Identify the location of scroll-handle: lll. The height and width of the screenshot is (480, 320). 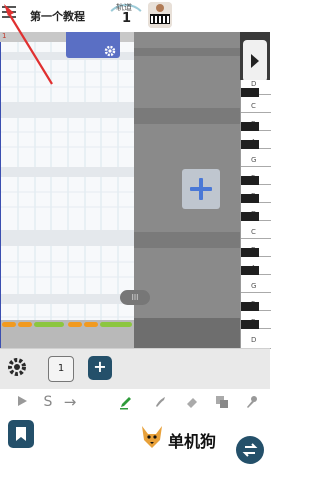
(135, 297).